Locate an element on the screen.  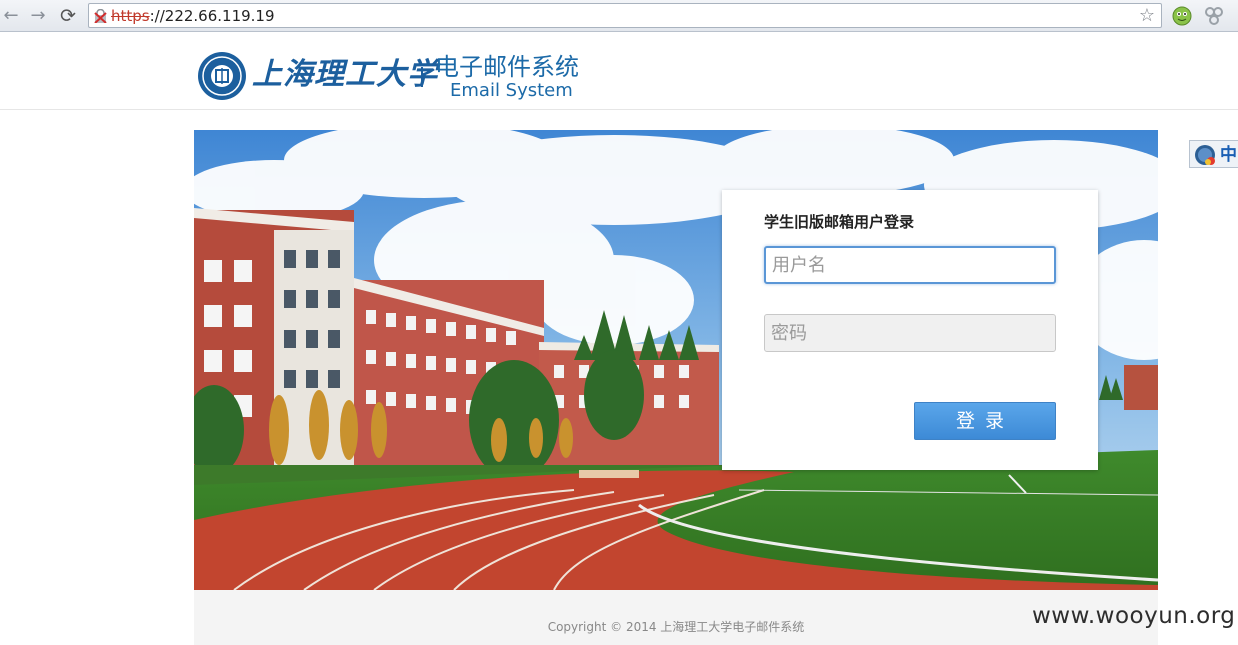
browser-toolbar: ← → ⟳ https://222.66.119.19 ☆ is located at coordinates (619, 16).